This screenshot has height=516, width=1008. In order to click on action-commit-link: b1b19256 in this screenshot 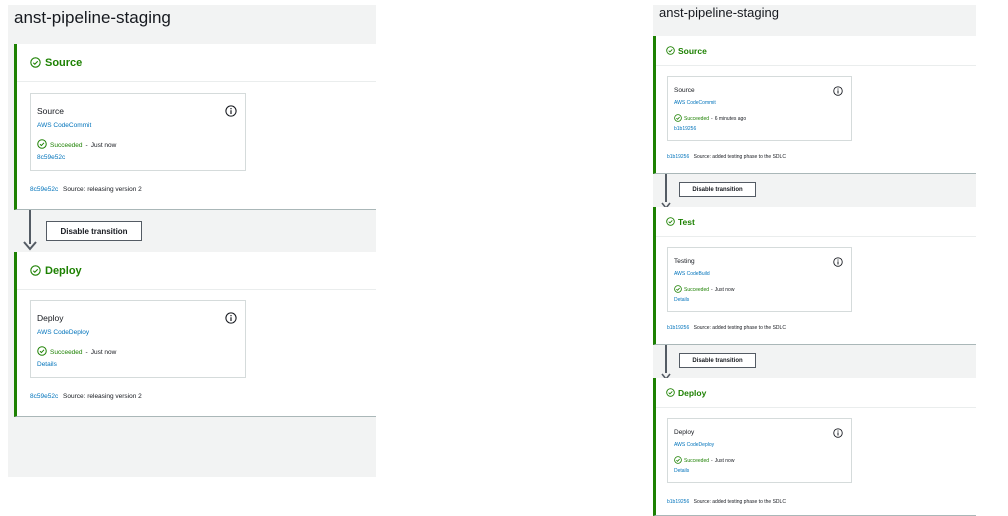, I will do `click(685, 129)`.